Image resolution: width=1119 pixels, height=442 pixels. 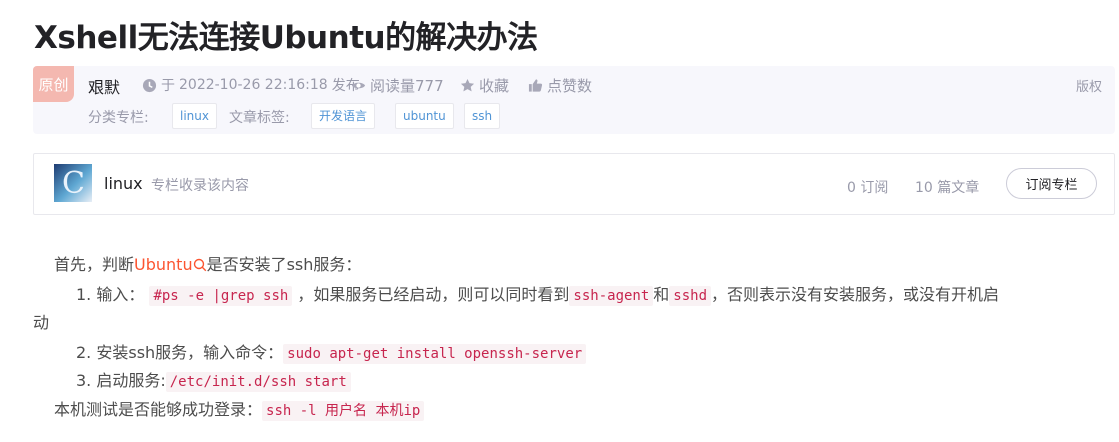 What do you see at coordinates (163, 264) in the screenshot?
I see `ubuntu-link-text: Ubuntu` at bounding box center [163, 264].